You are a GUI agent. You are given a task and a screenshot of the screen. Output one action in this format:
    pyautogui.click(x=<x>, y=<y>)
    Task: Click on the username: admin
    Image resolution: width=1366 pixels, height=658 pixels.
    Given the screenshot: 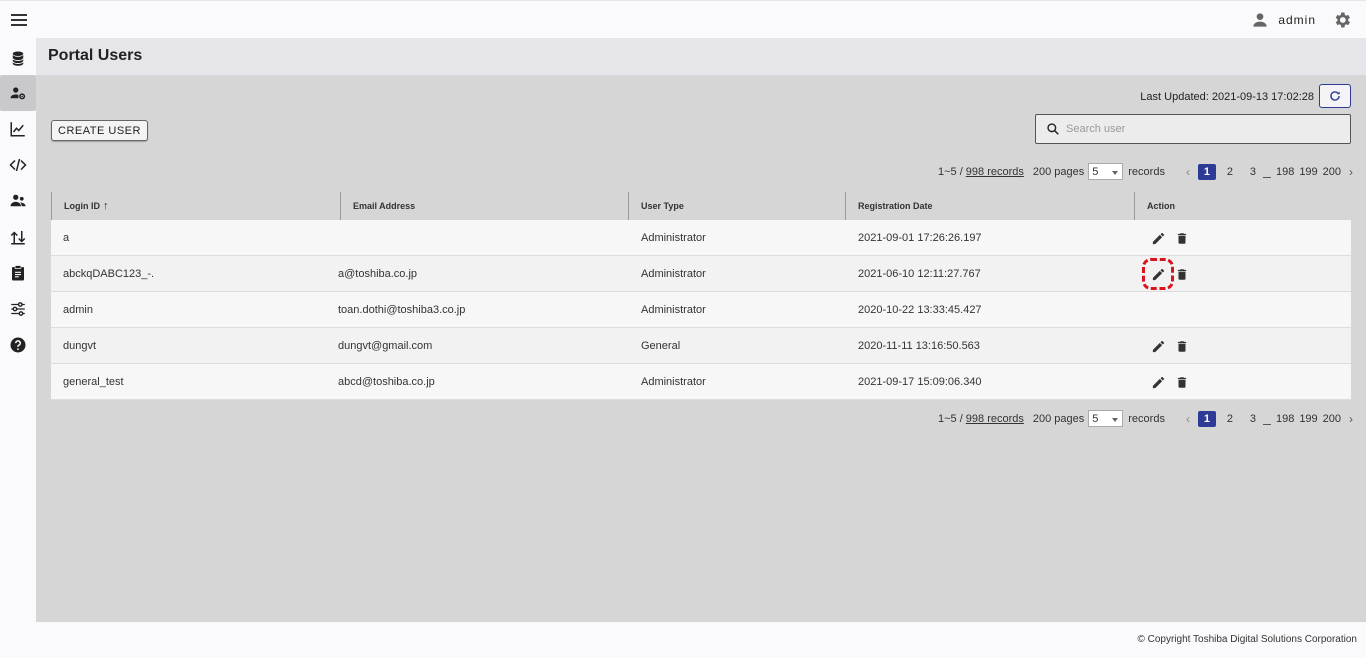 What is the action you would take?
    pyautogui.click(x=1297, y=20)
    